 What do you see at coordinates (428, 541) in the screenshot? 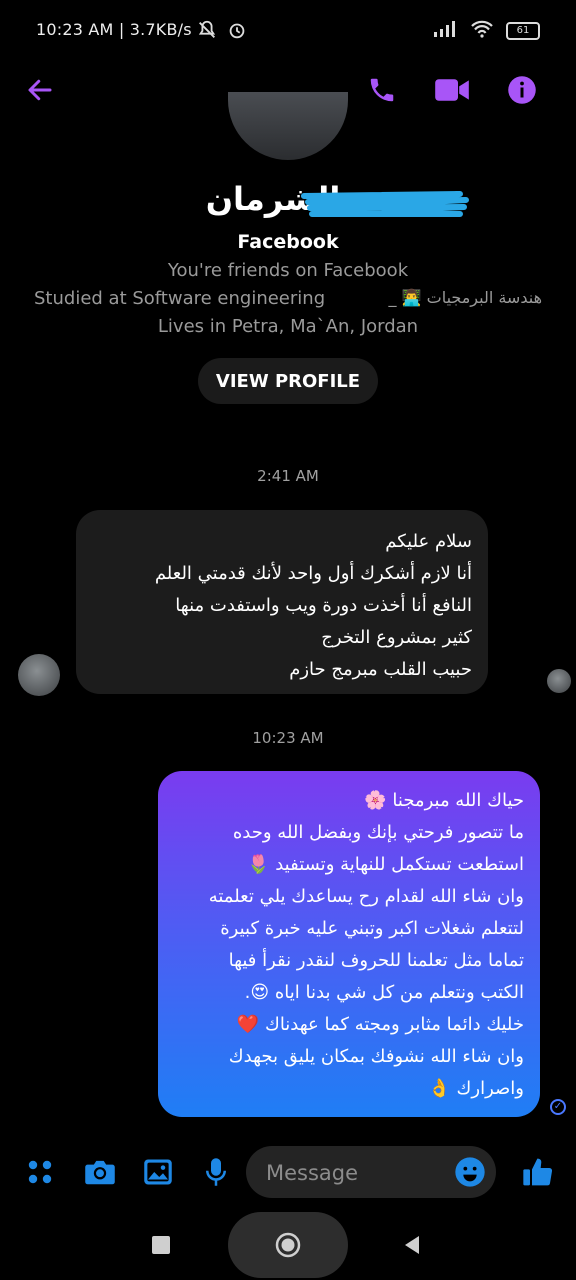
I see `message-line: سلام عليكم` at bounding box center [428, 541].